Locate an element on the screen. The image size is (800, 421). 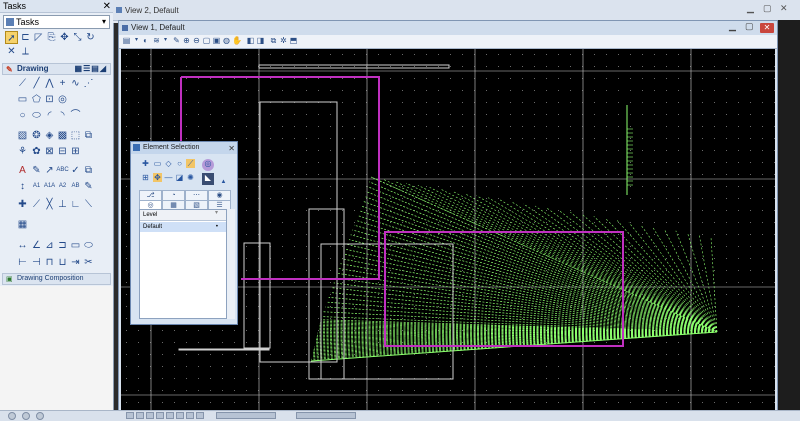
view-1-titlebar: View 1, Default ▁ ▢ ✕ is located at coordinates (448, 28).